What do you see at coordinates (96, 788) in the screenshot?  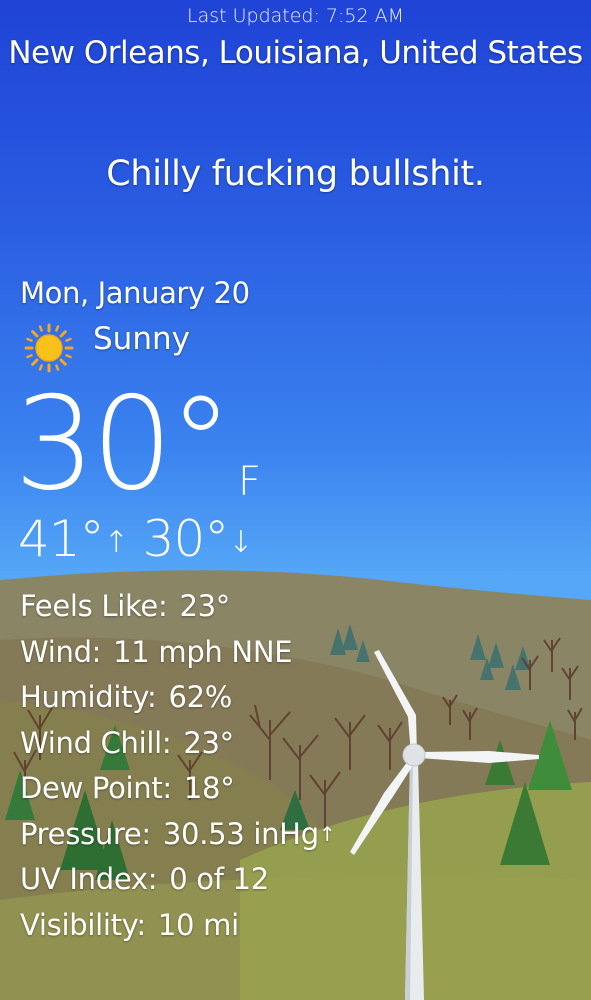 I see `detail-label: Dew Point:` at bounding box center [96, 788].